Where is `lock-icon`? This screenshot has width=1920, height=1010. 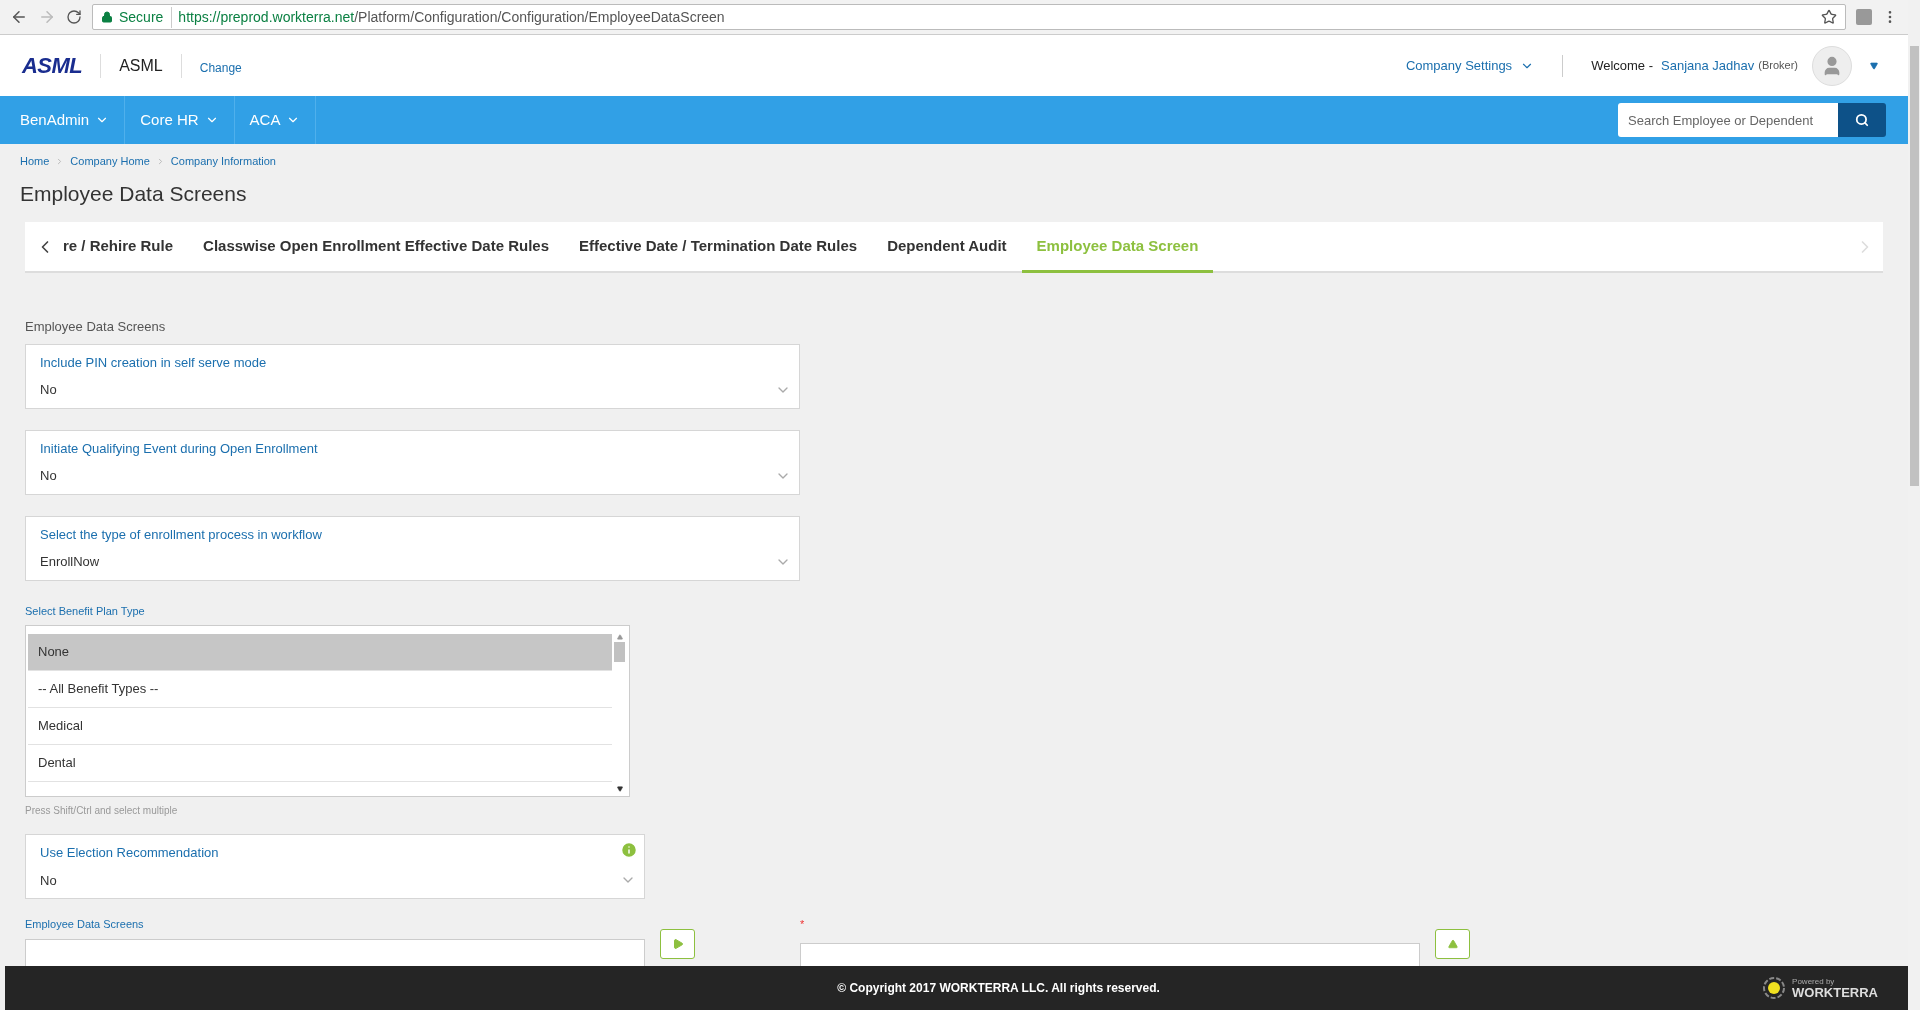 lock-icon is located at coordinates (107, 17).